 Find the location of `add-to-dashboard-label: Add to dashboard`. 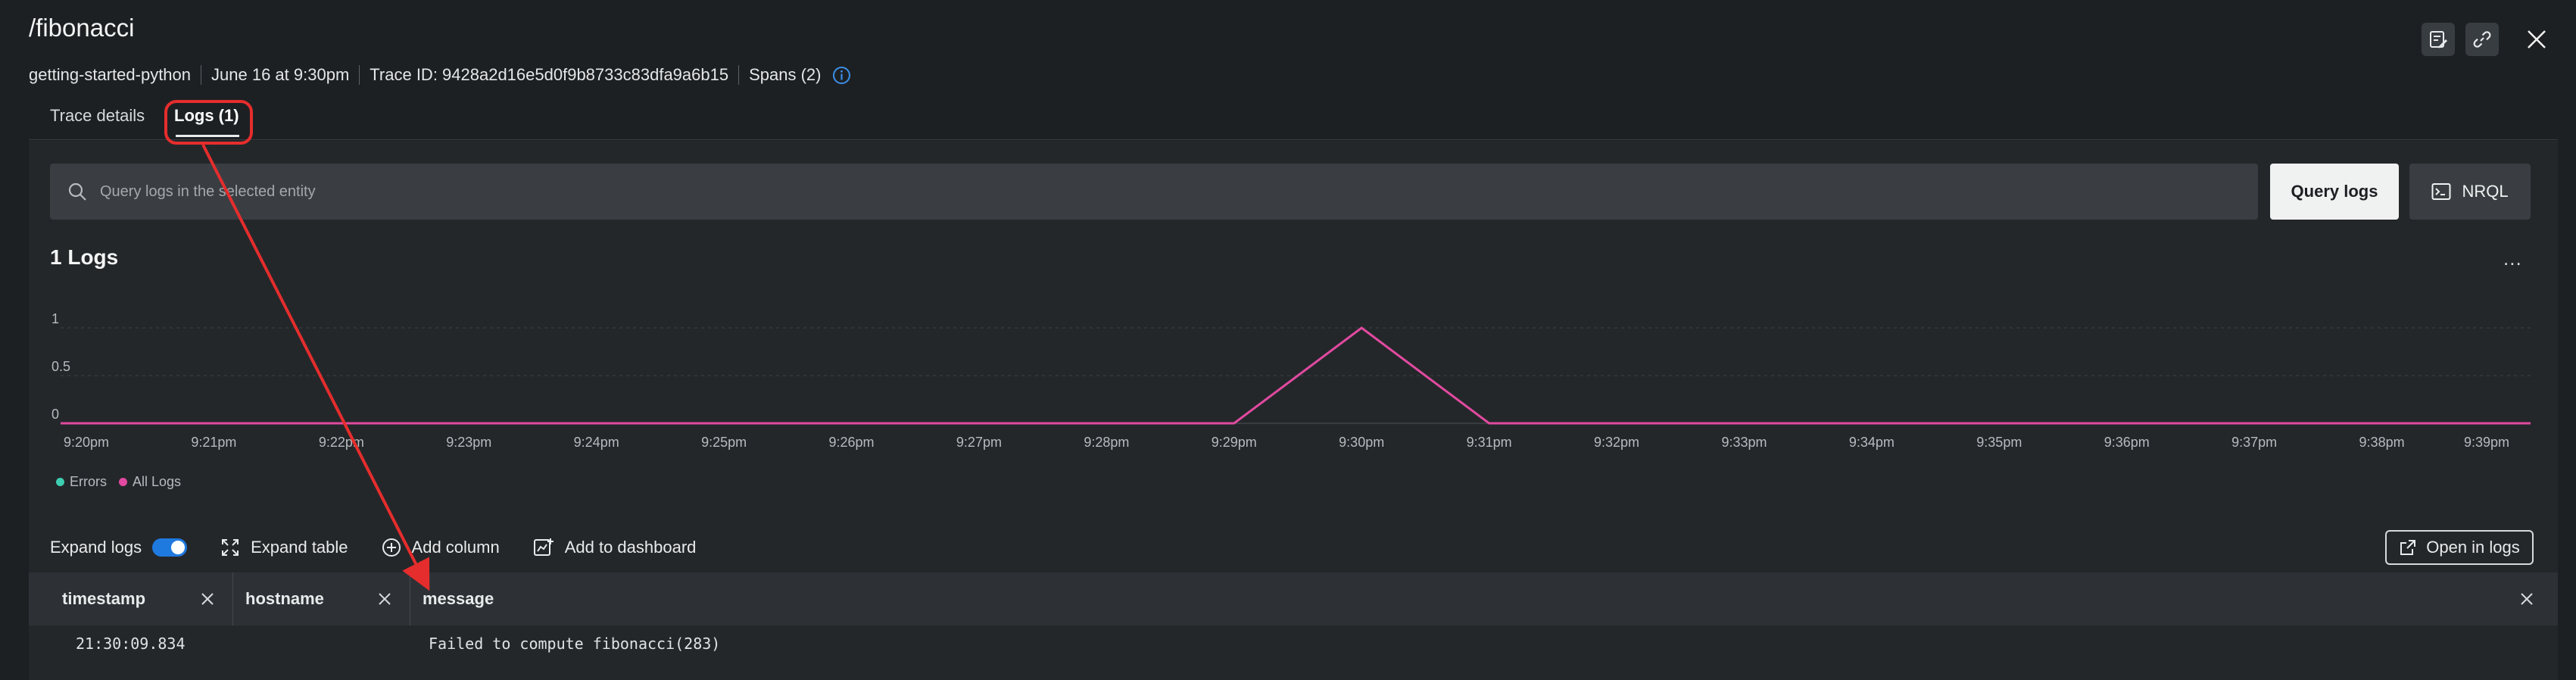

add-to-dashboard-label: Add to dashboard is located at coordinates (630, 547).